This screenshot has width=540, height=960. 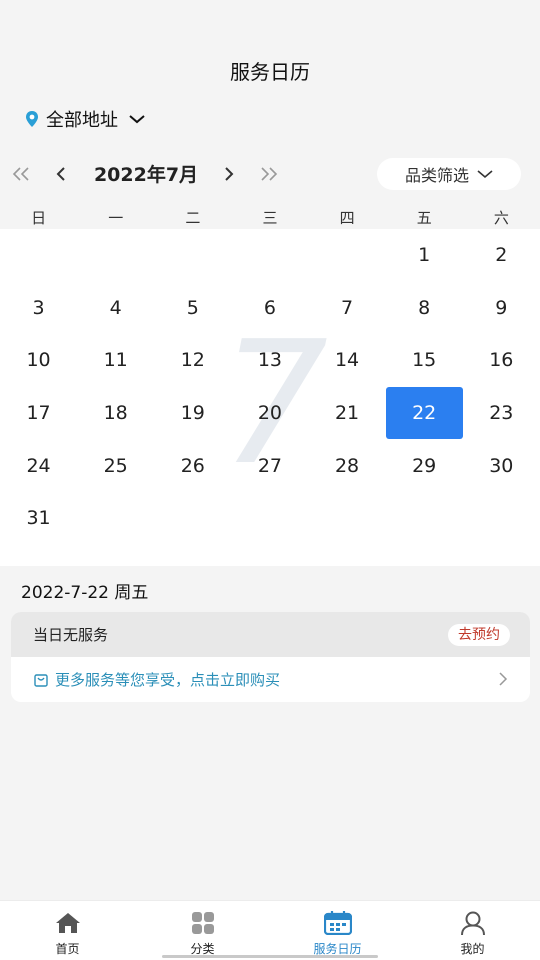 I want to click on calendar-day-number: 14, so click(x=347, y=360).